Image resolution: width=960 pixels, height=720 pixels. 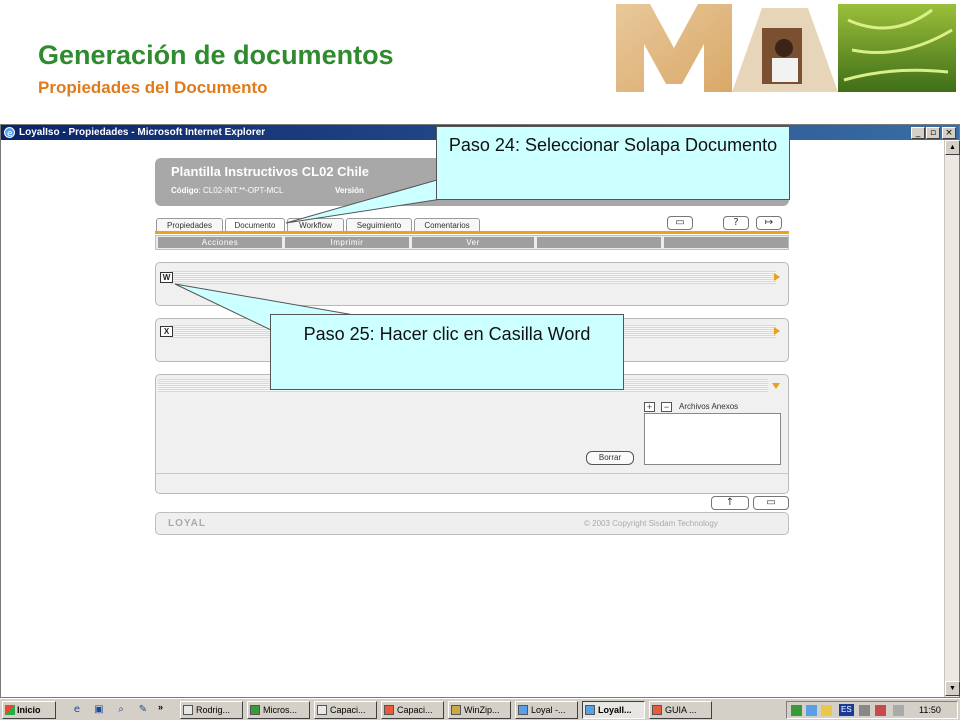 I want to click on clock: 11:50, so click(x=930, y=710).